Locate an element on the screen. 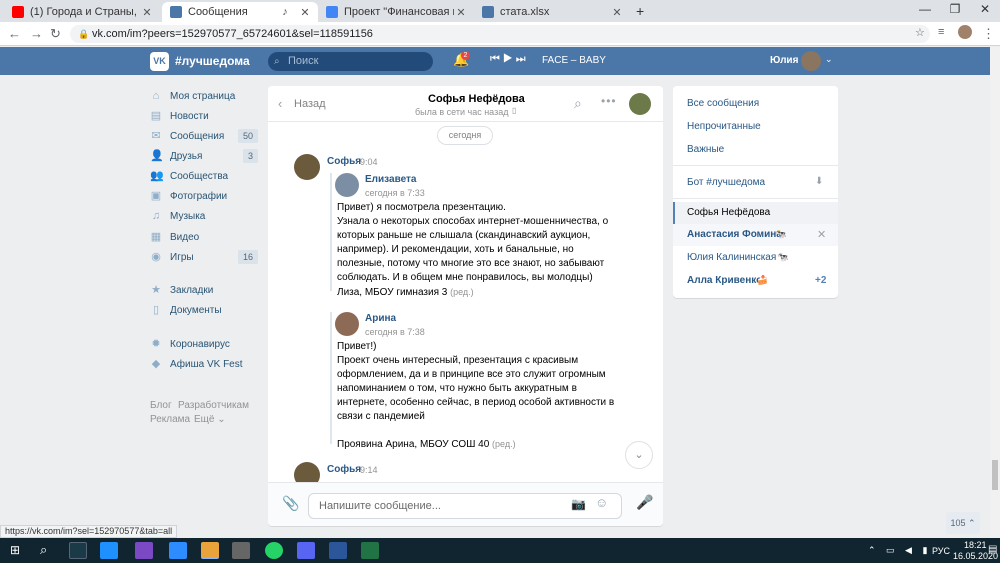 This screenshot has height=563, width=1000. excel-icon is located at coordinates (370, 550).